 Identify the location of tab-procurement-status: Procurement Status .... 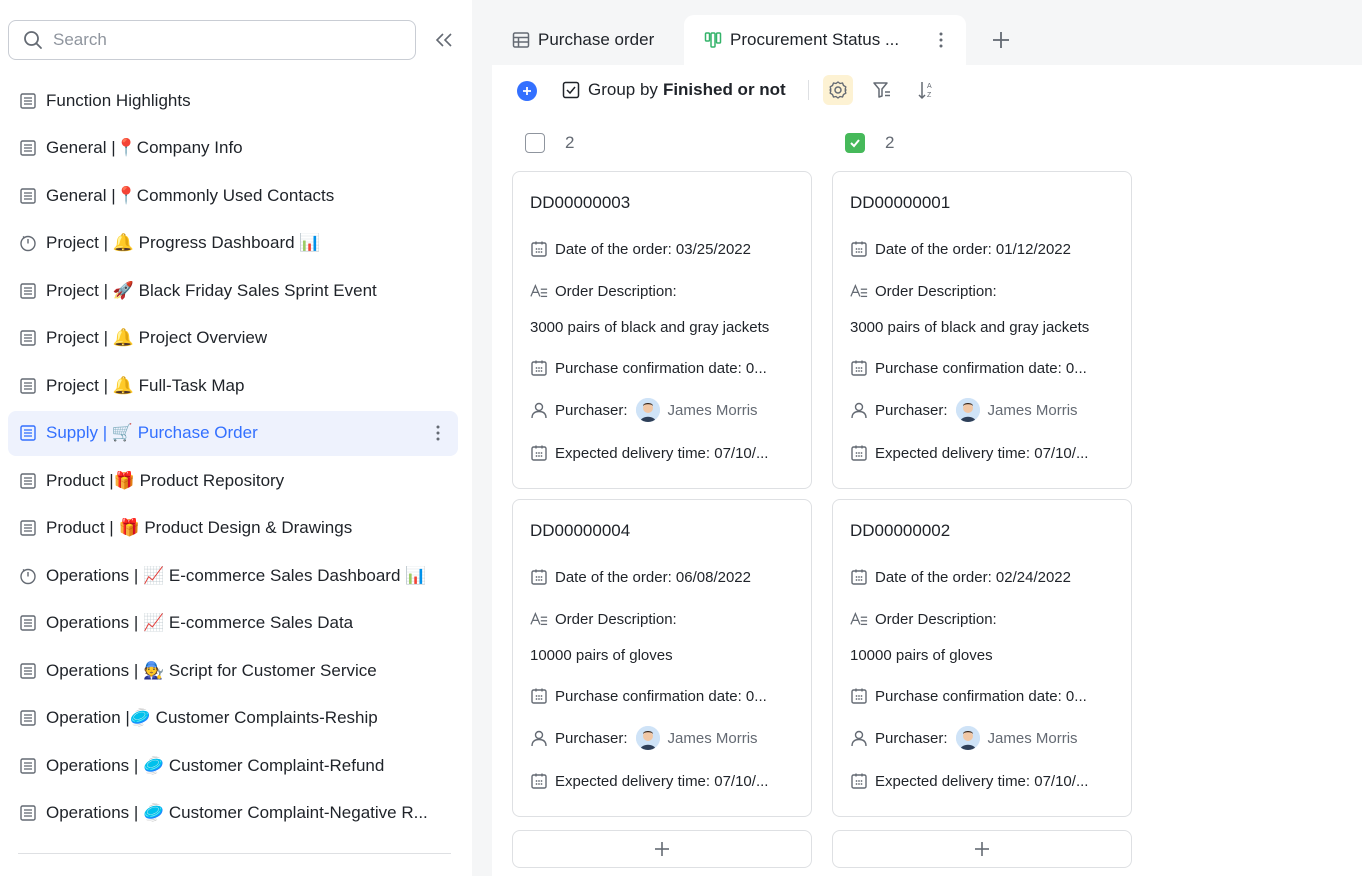
(825, 40).